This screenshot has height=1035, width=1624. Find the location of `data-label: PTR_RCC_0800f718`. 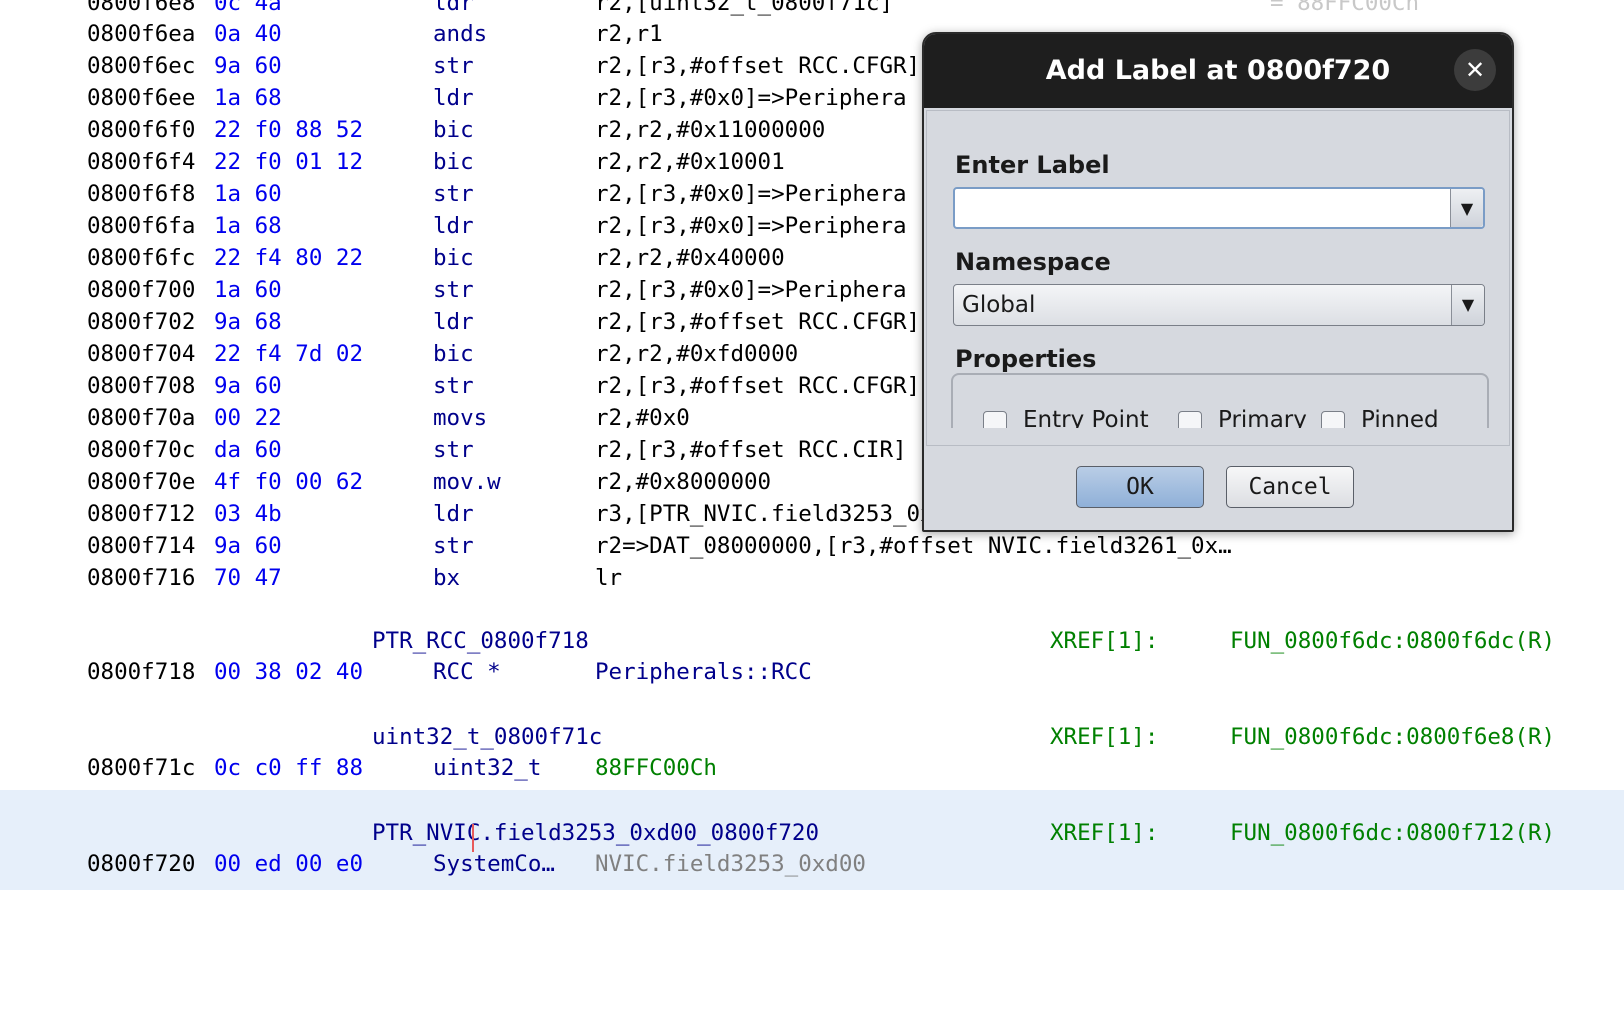

data-label: PTR_RCC_0800f718 is located at coordinates (480, 641).